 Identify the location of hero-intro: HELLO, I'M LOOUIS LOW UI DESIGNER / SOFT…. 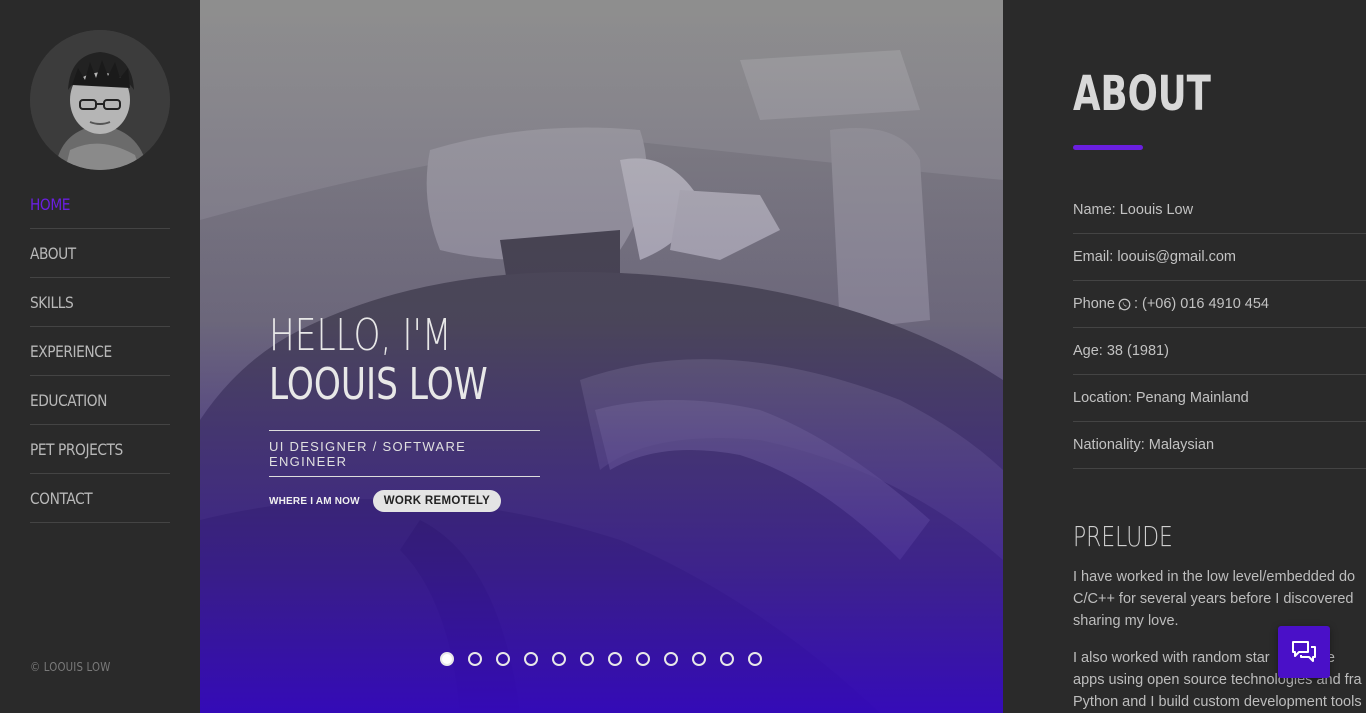
(419, 412).